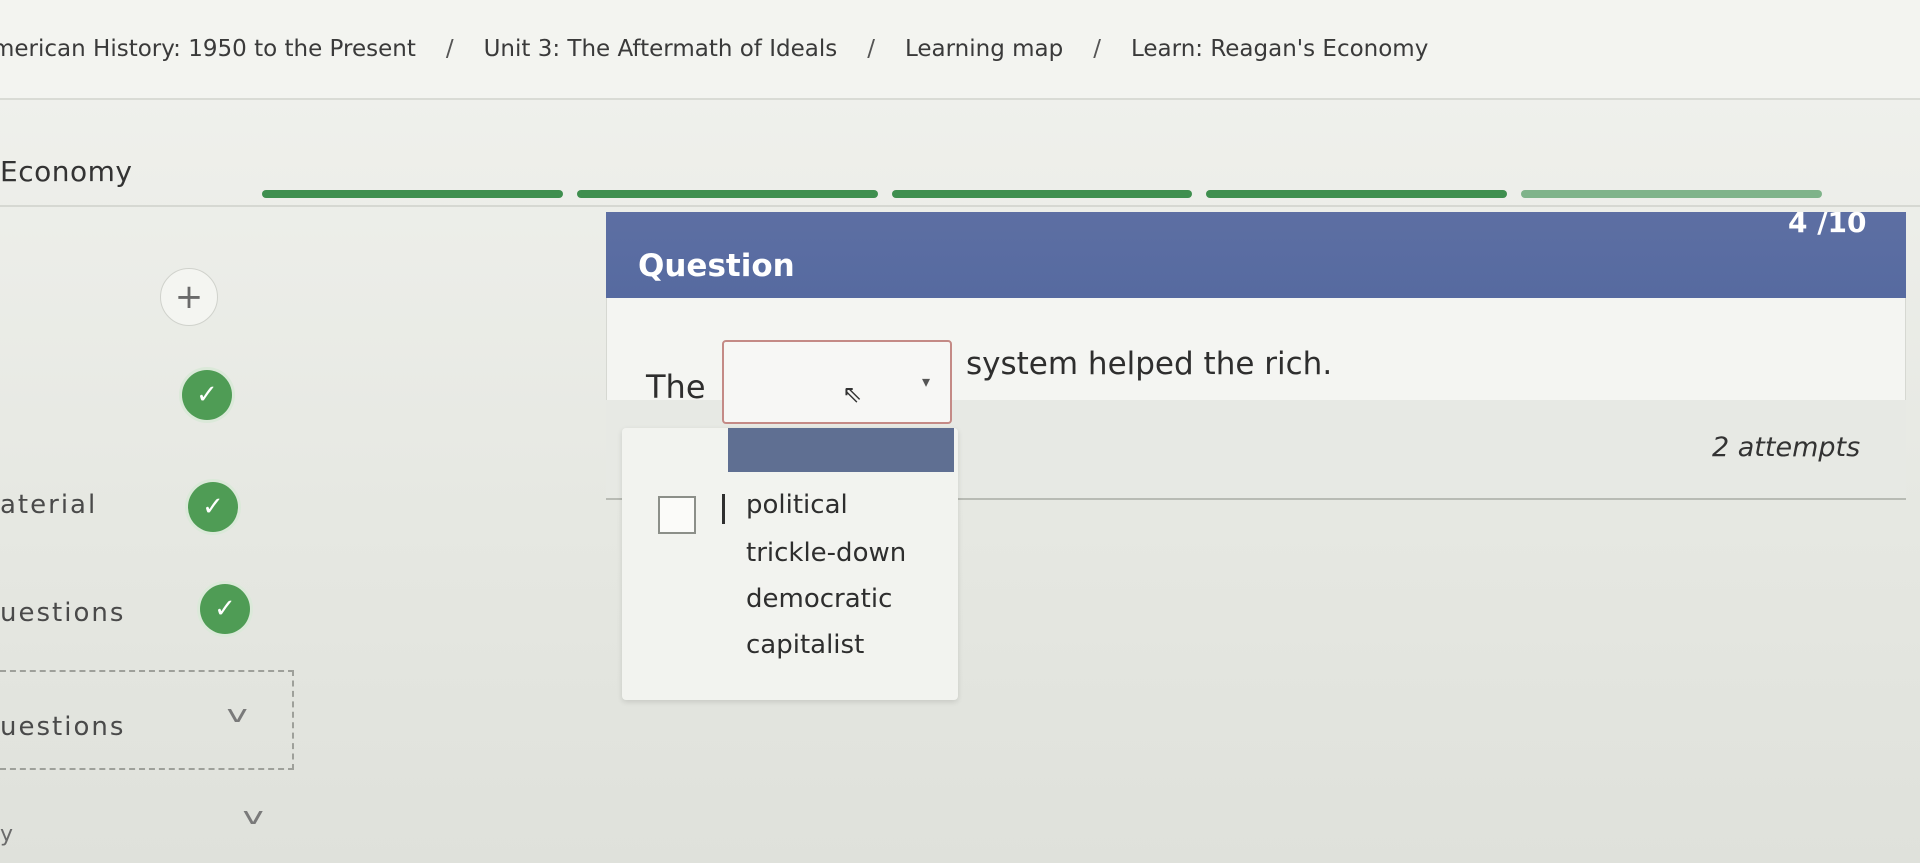 The width and height of the screenshot is (1920, 863). Describe the element at coordinates (925, 381) in the screenshot. I see `caret-down-icon: ▾` at that location.